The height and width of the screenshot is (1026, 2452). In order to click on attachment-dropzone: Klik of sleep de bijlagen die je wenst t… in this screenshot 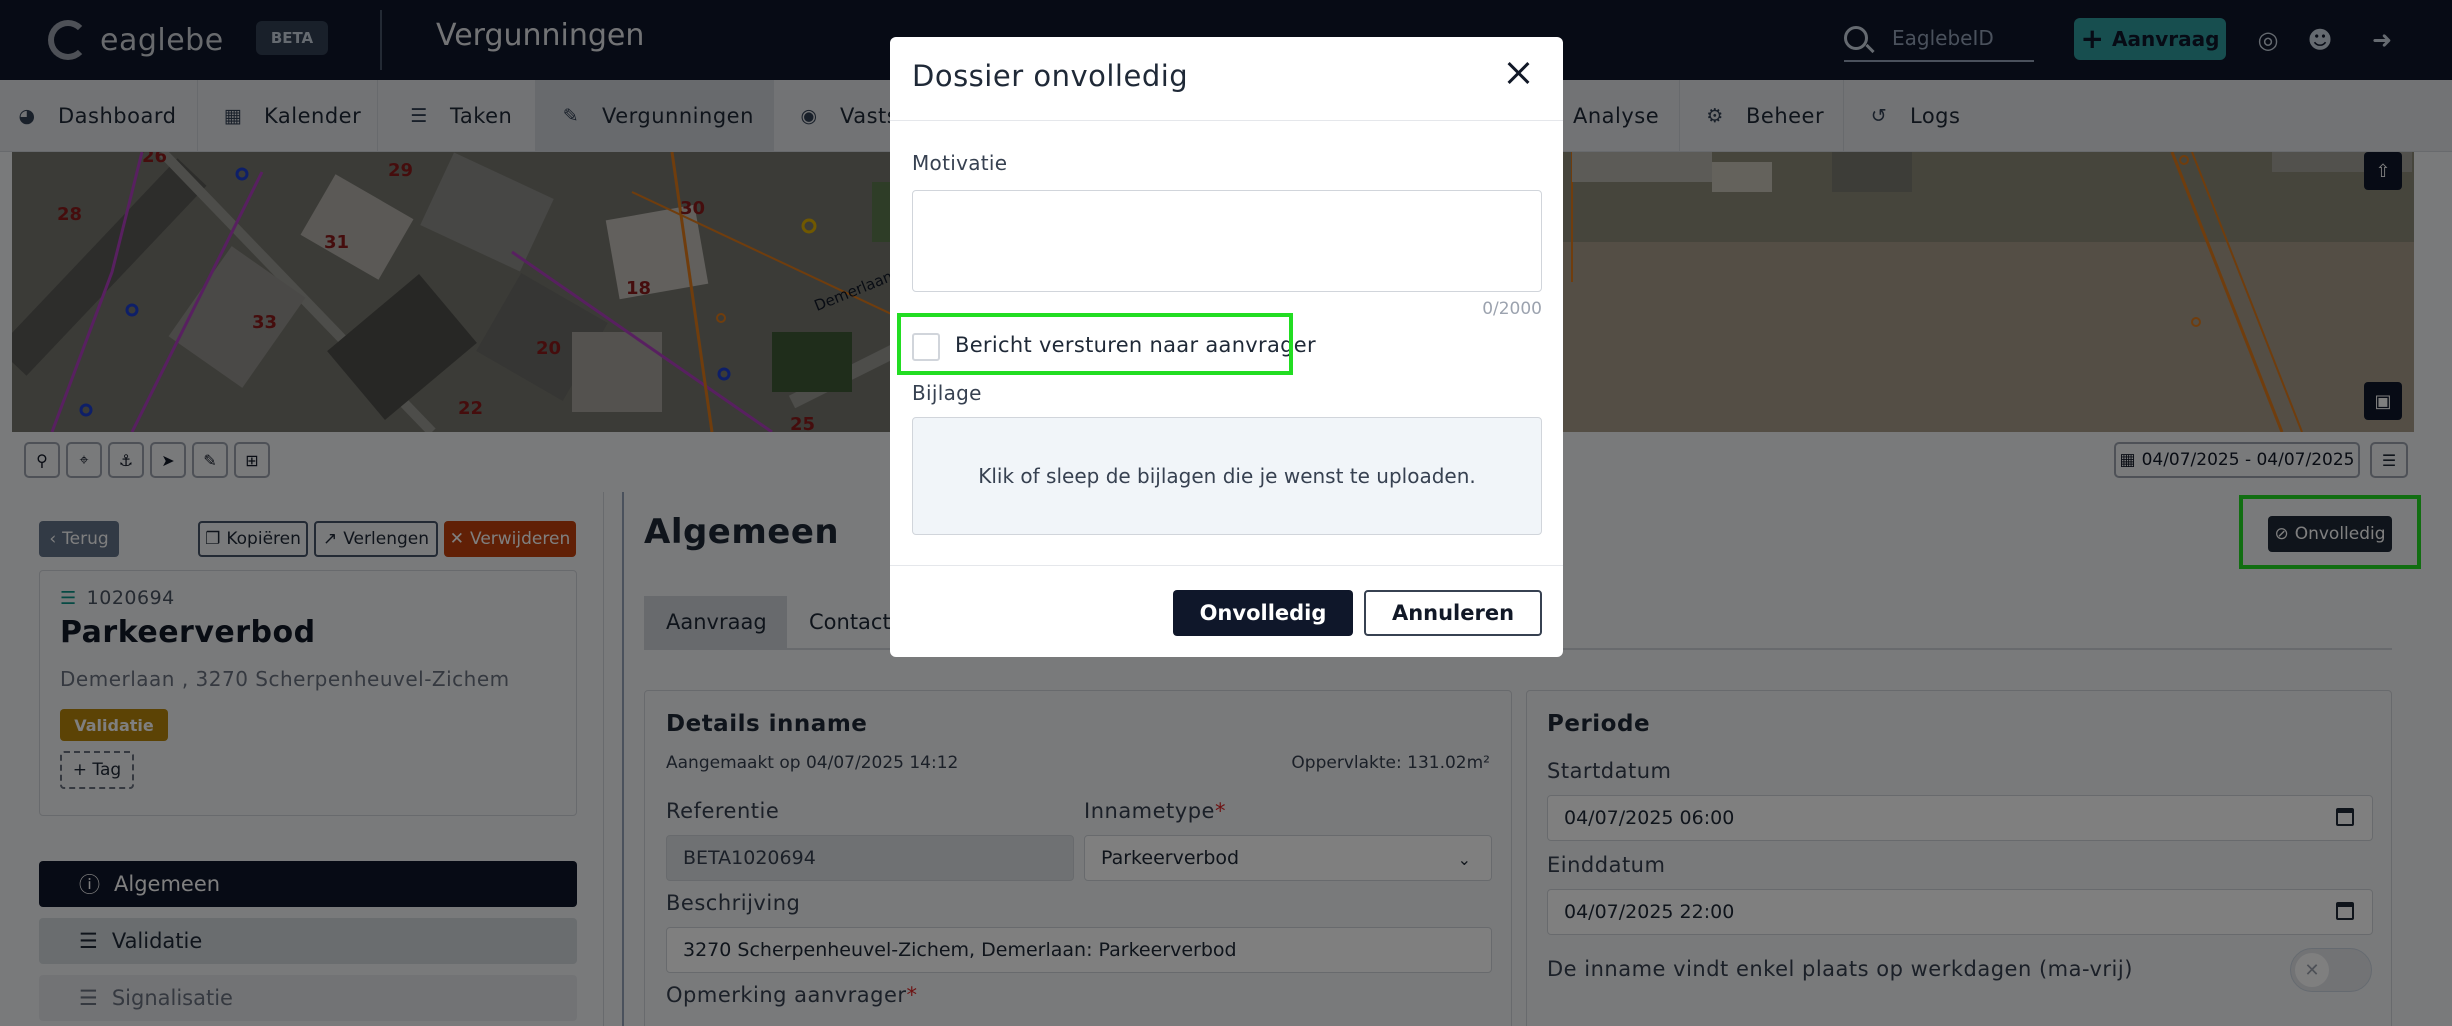, I will do `click(1227, 476)`.